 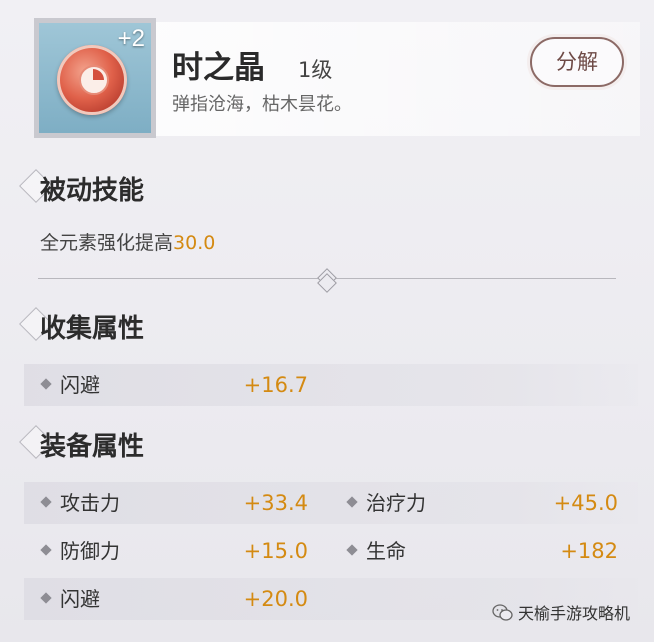 I want to click on stat-label: 生命, so click(x=386, y=551).